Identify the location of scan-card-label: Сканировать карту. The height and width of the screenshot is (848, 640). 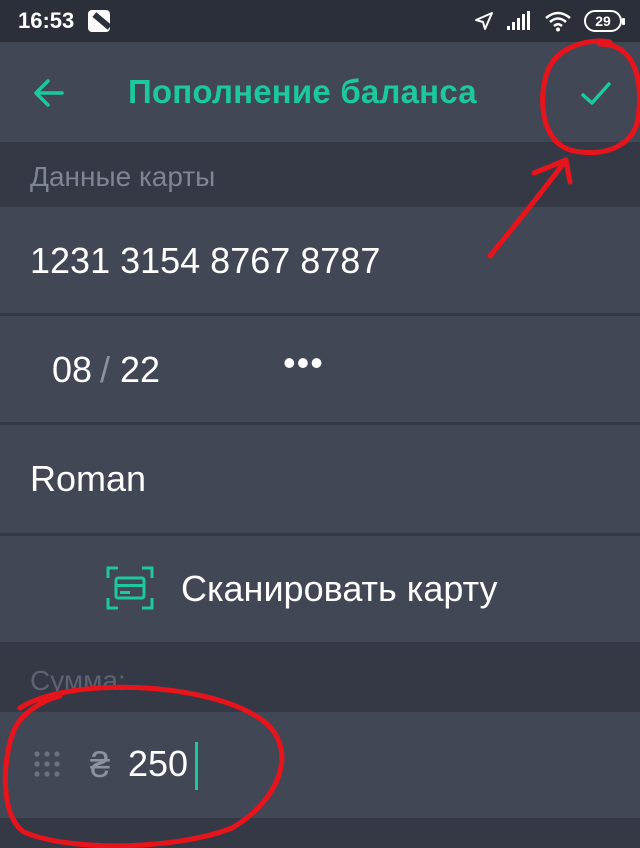
(339, 588).